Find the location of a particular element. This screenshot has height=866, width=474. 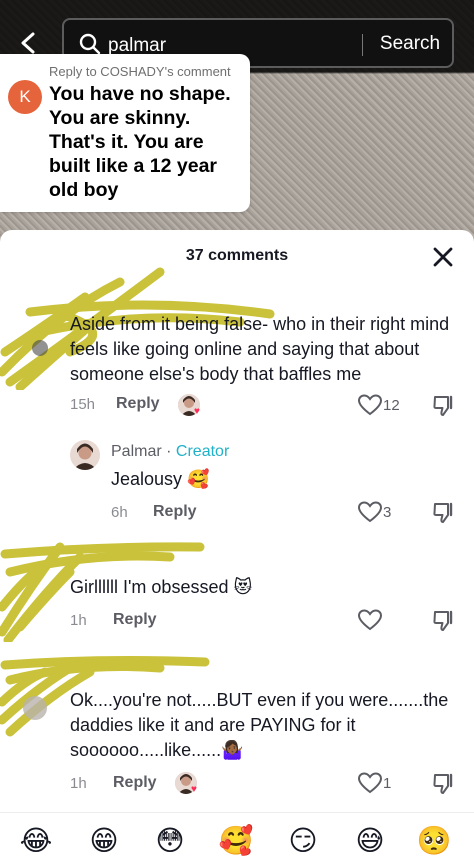

emoji-button: 😅 is located at coordinates (370, 841).